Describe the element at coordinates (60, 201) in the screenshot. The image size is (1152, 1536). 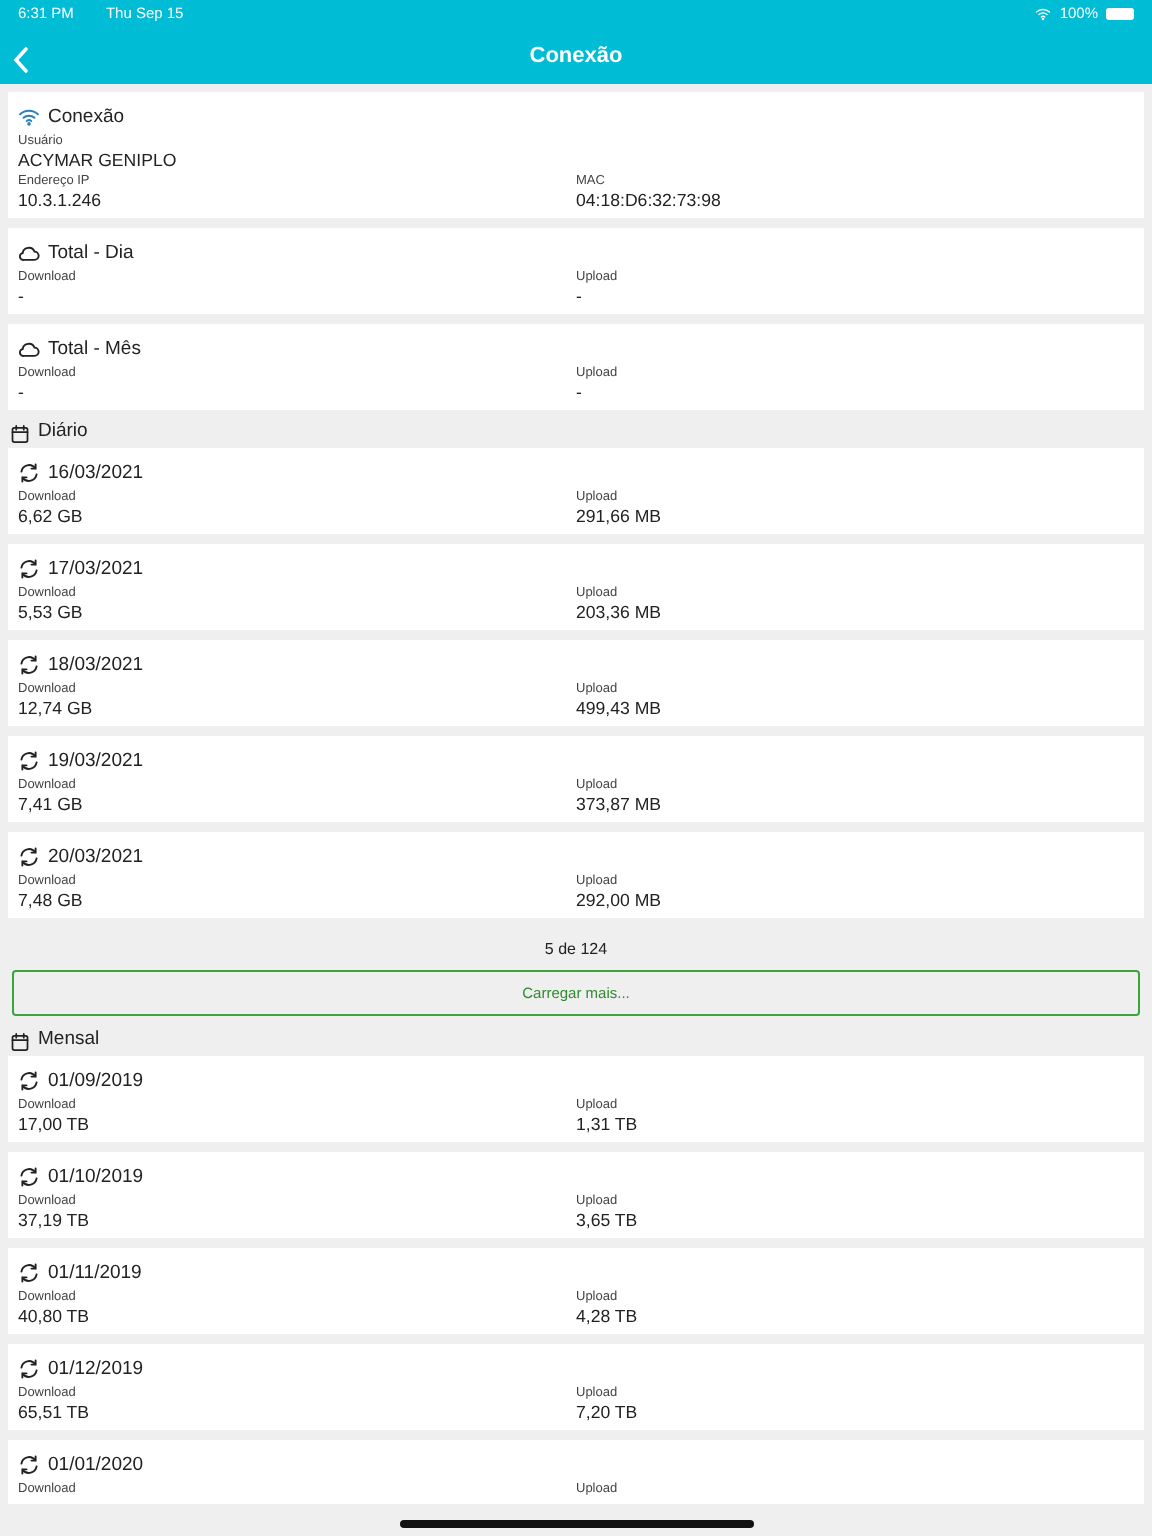
I see `ip-address-value: 10.3.1.246` at that location.